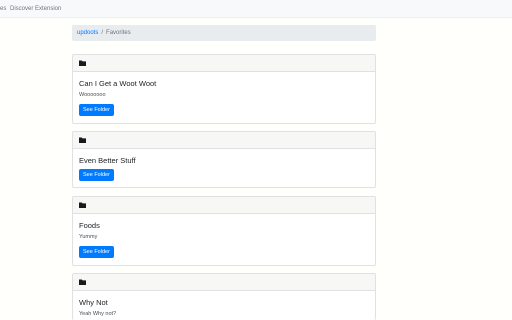 Image resolution: width=512 pixels, height=320 pixels. I want to click on breadcrumb-current: Favorites, so click(118, 33).